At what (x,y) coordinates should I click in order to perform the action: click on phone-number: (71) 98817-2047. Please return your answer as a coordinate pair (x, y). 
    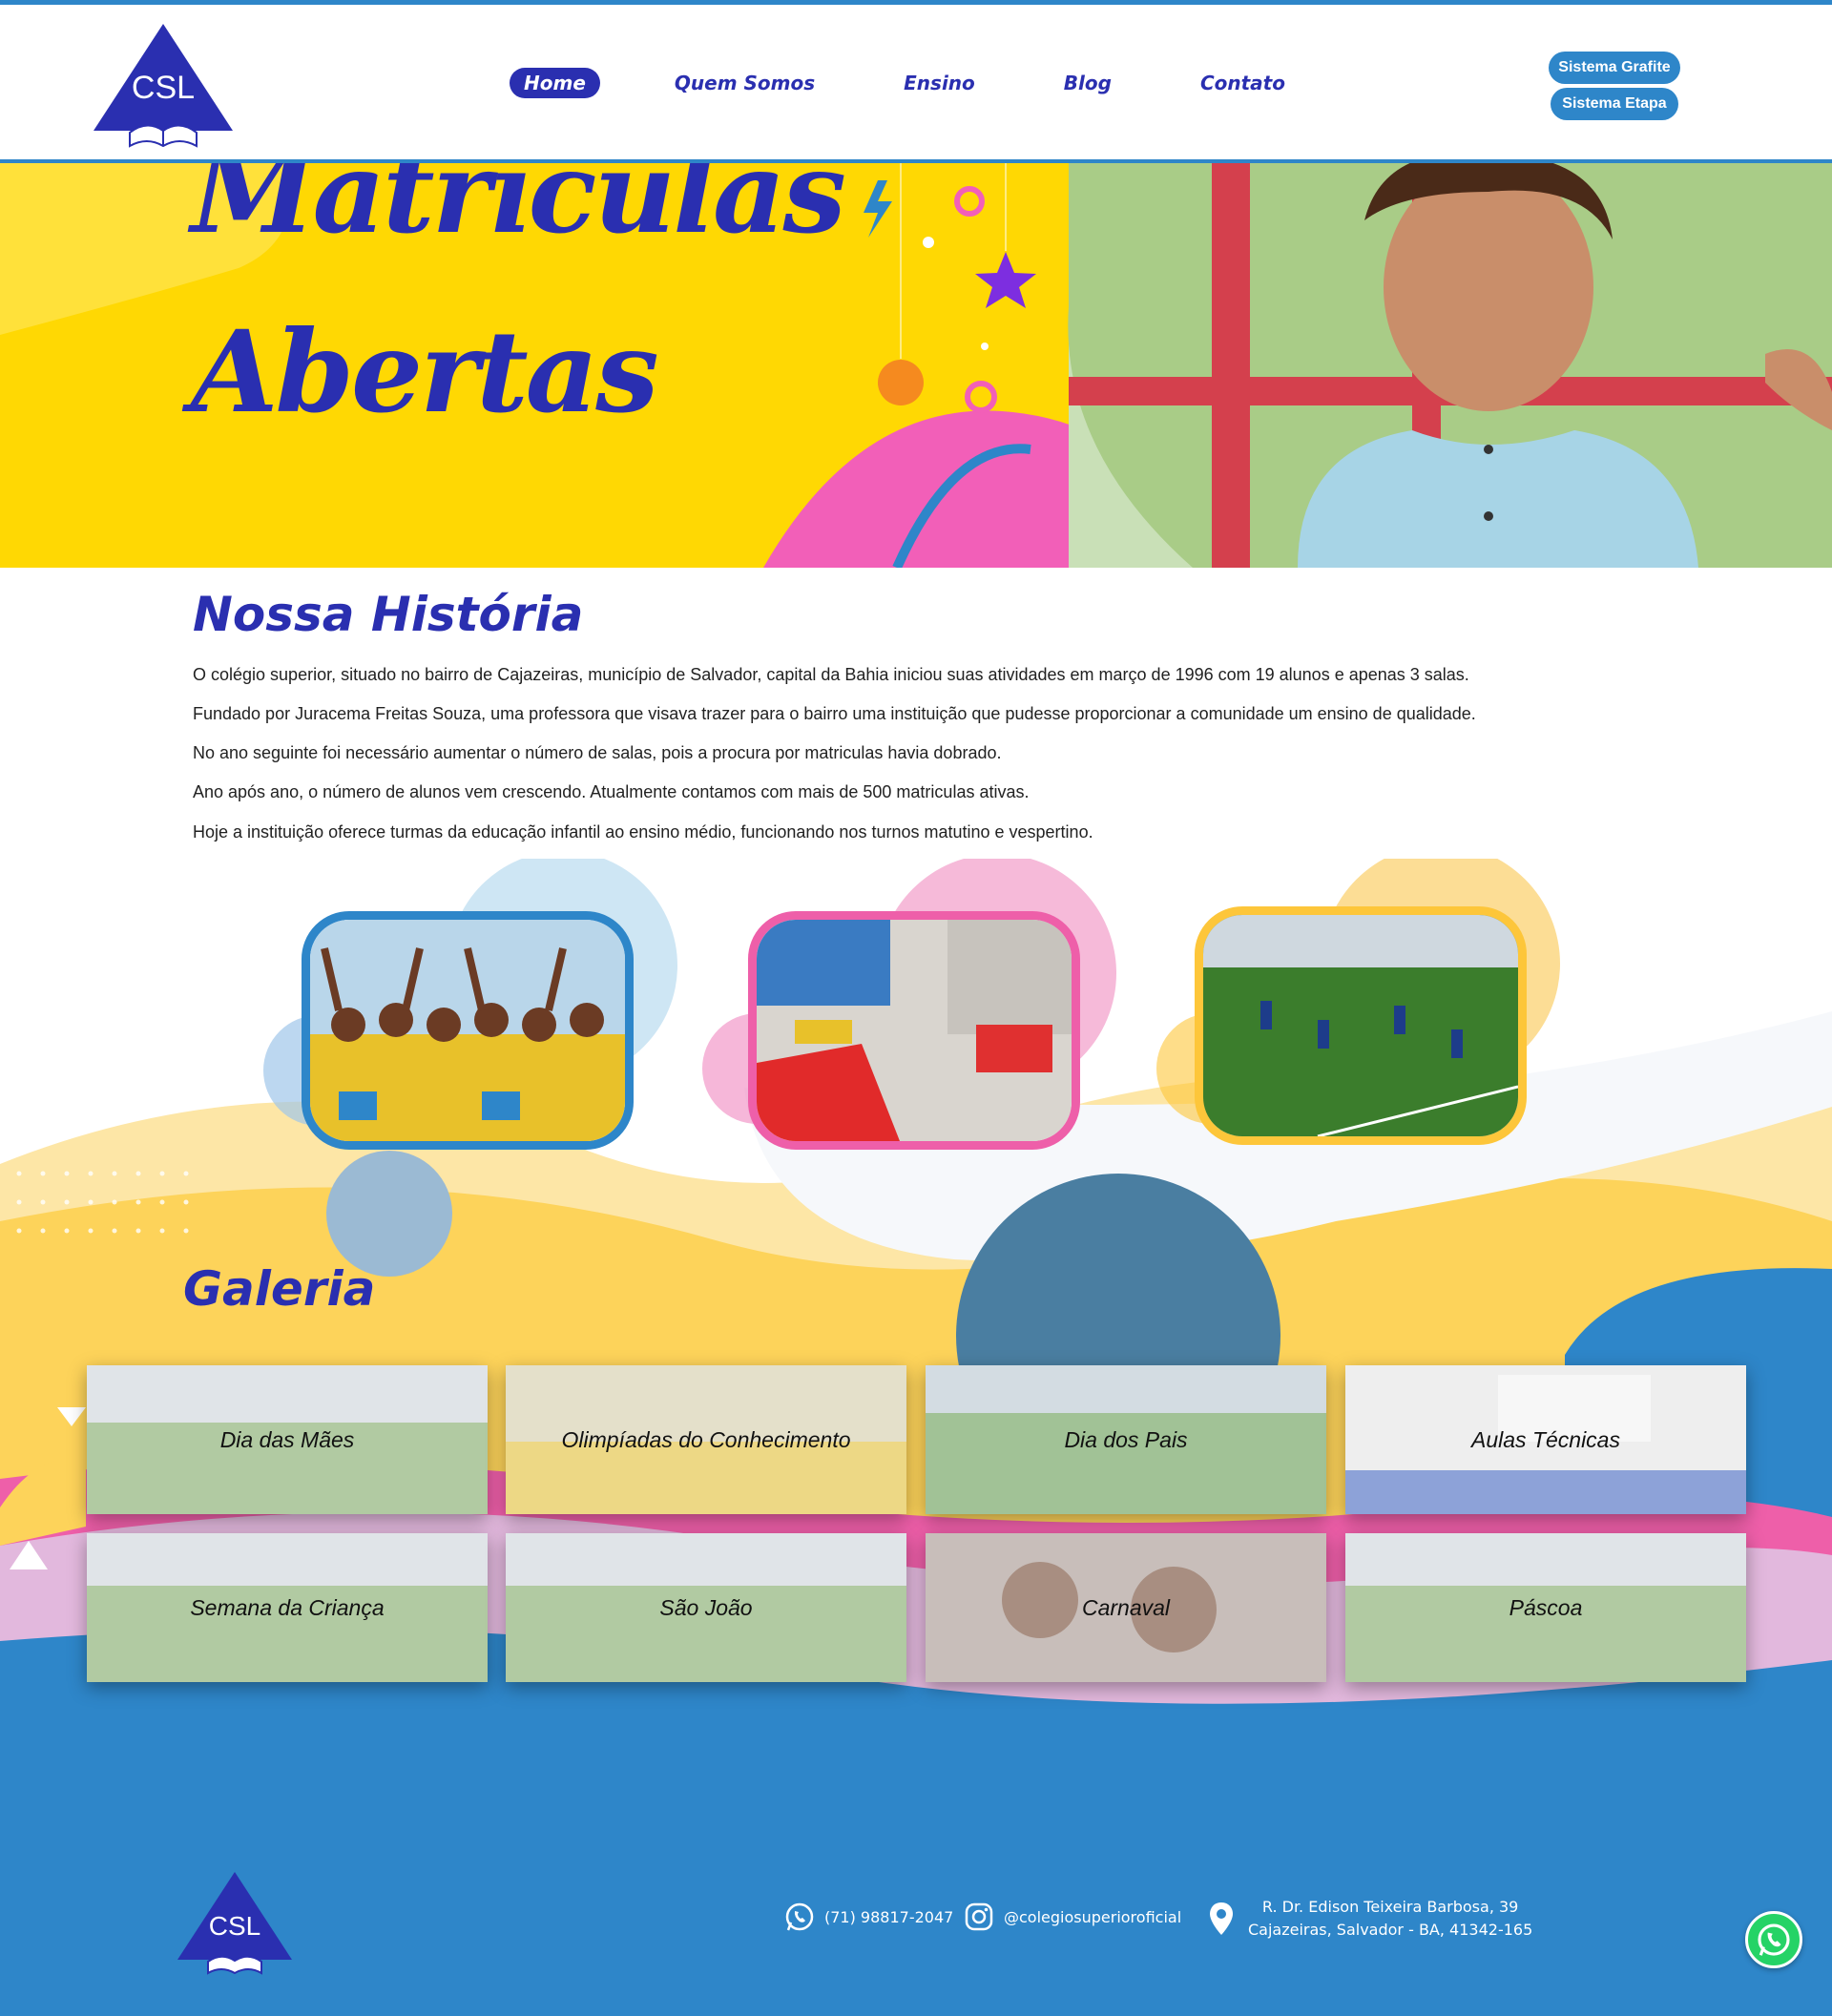
    Looking at the image, I should click on (889, 1916).